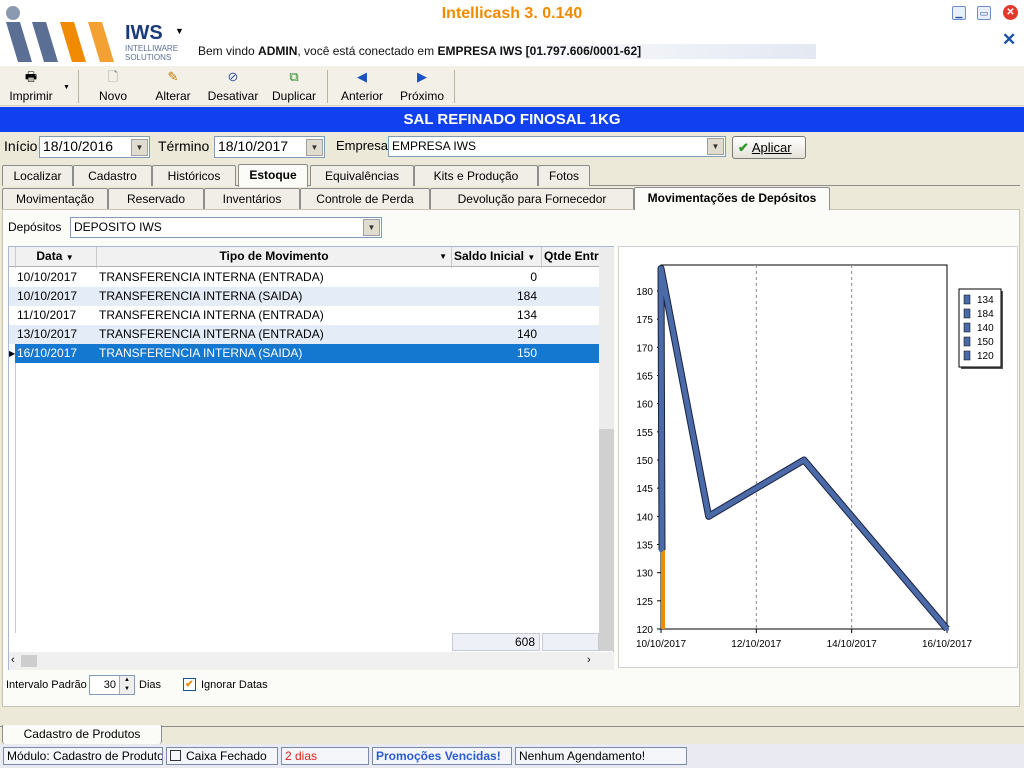 The height and width of the screenshot is (768, 1024). I want to click on cell-data: 11/10/2017, so click(47, 315).